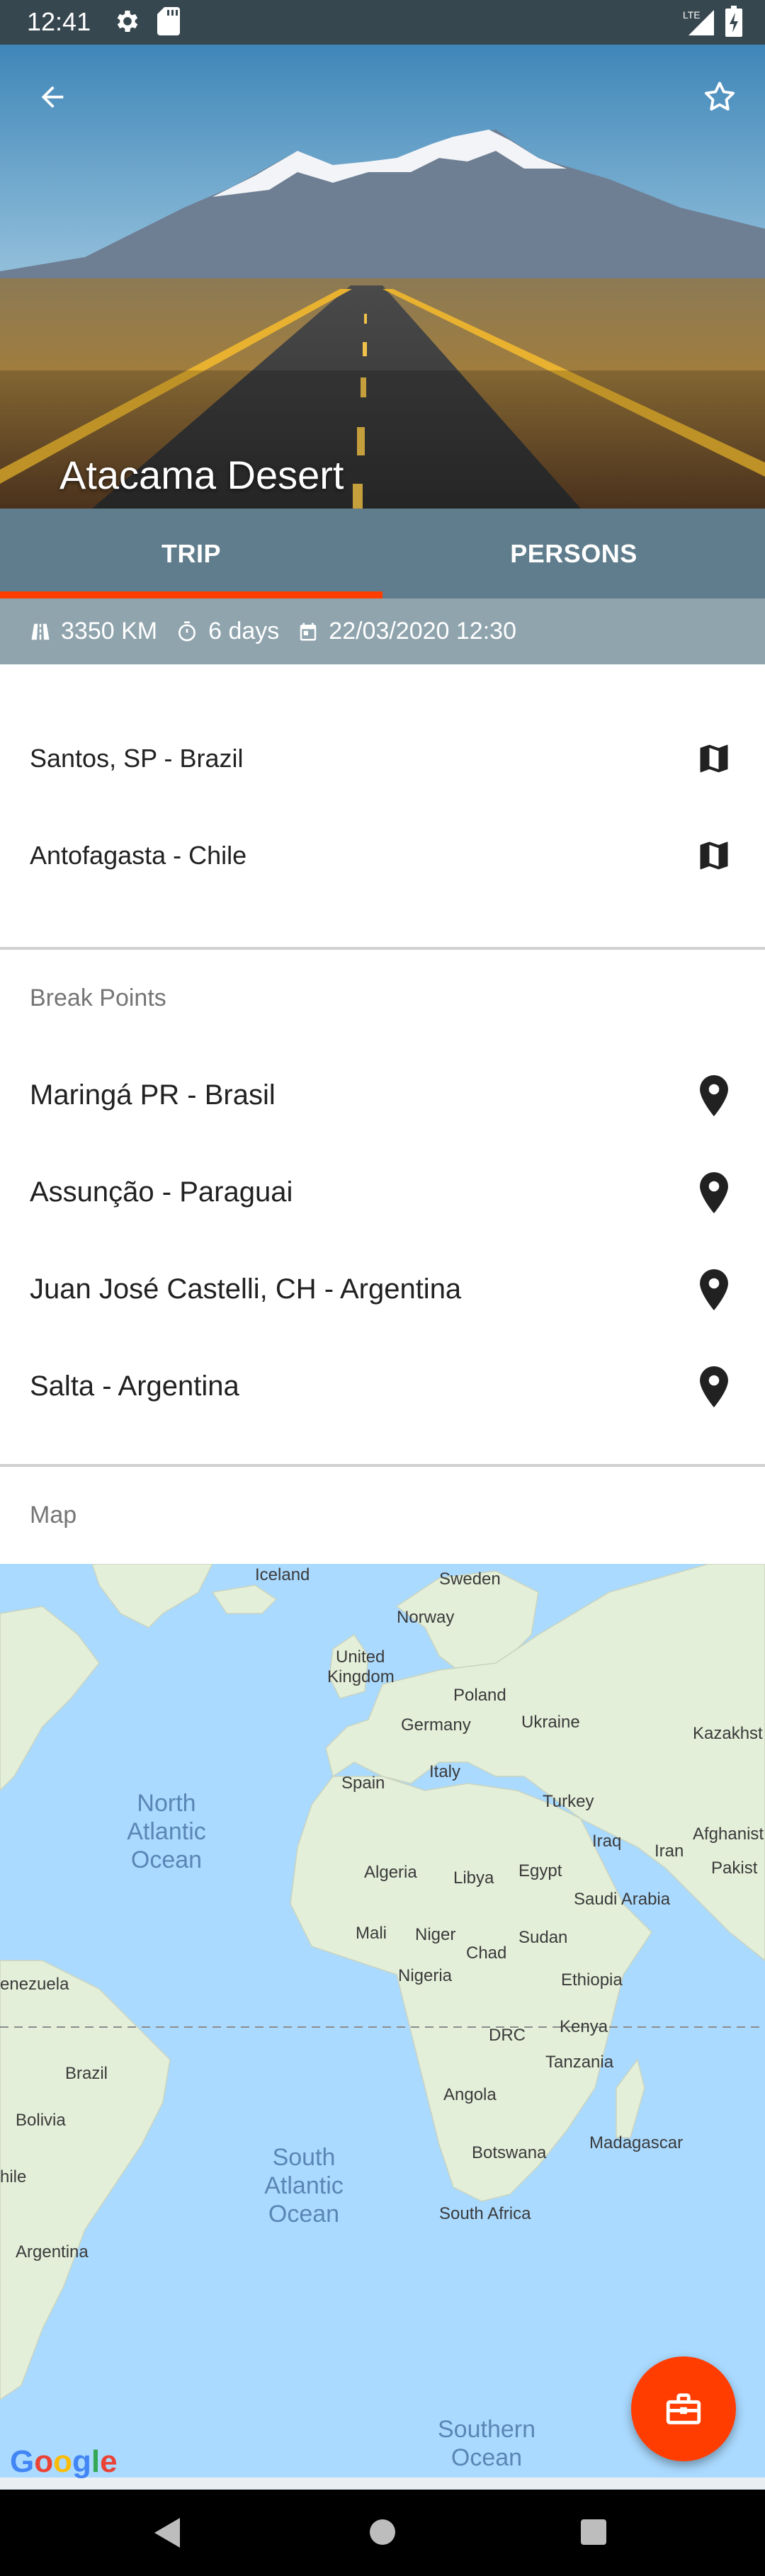 Image resolution: width=765 pixels, height=2576 pixels. What do you see at coordinates (246, 1289) in the screenshot?
I see `break-point-text: Juan José Castelli, CH - Argentina` at bounding box center [246, 1289].